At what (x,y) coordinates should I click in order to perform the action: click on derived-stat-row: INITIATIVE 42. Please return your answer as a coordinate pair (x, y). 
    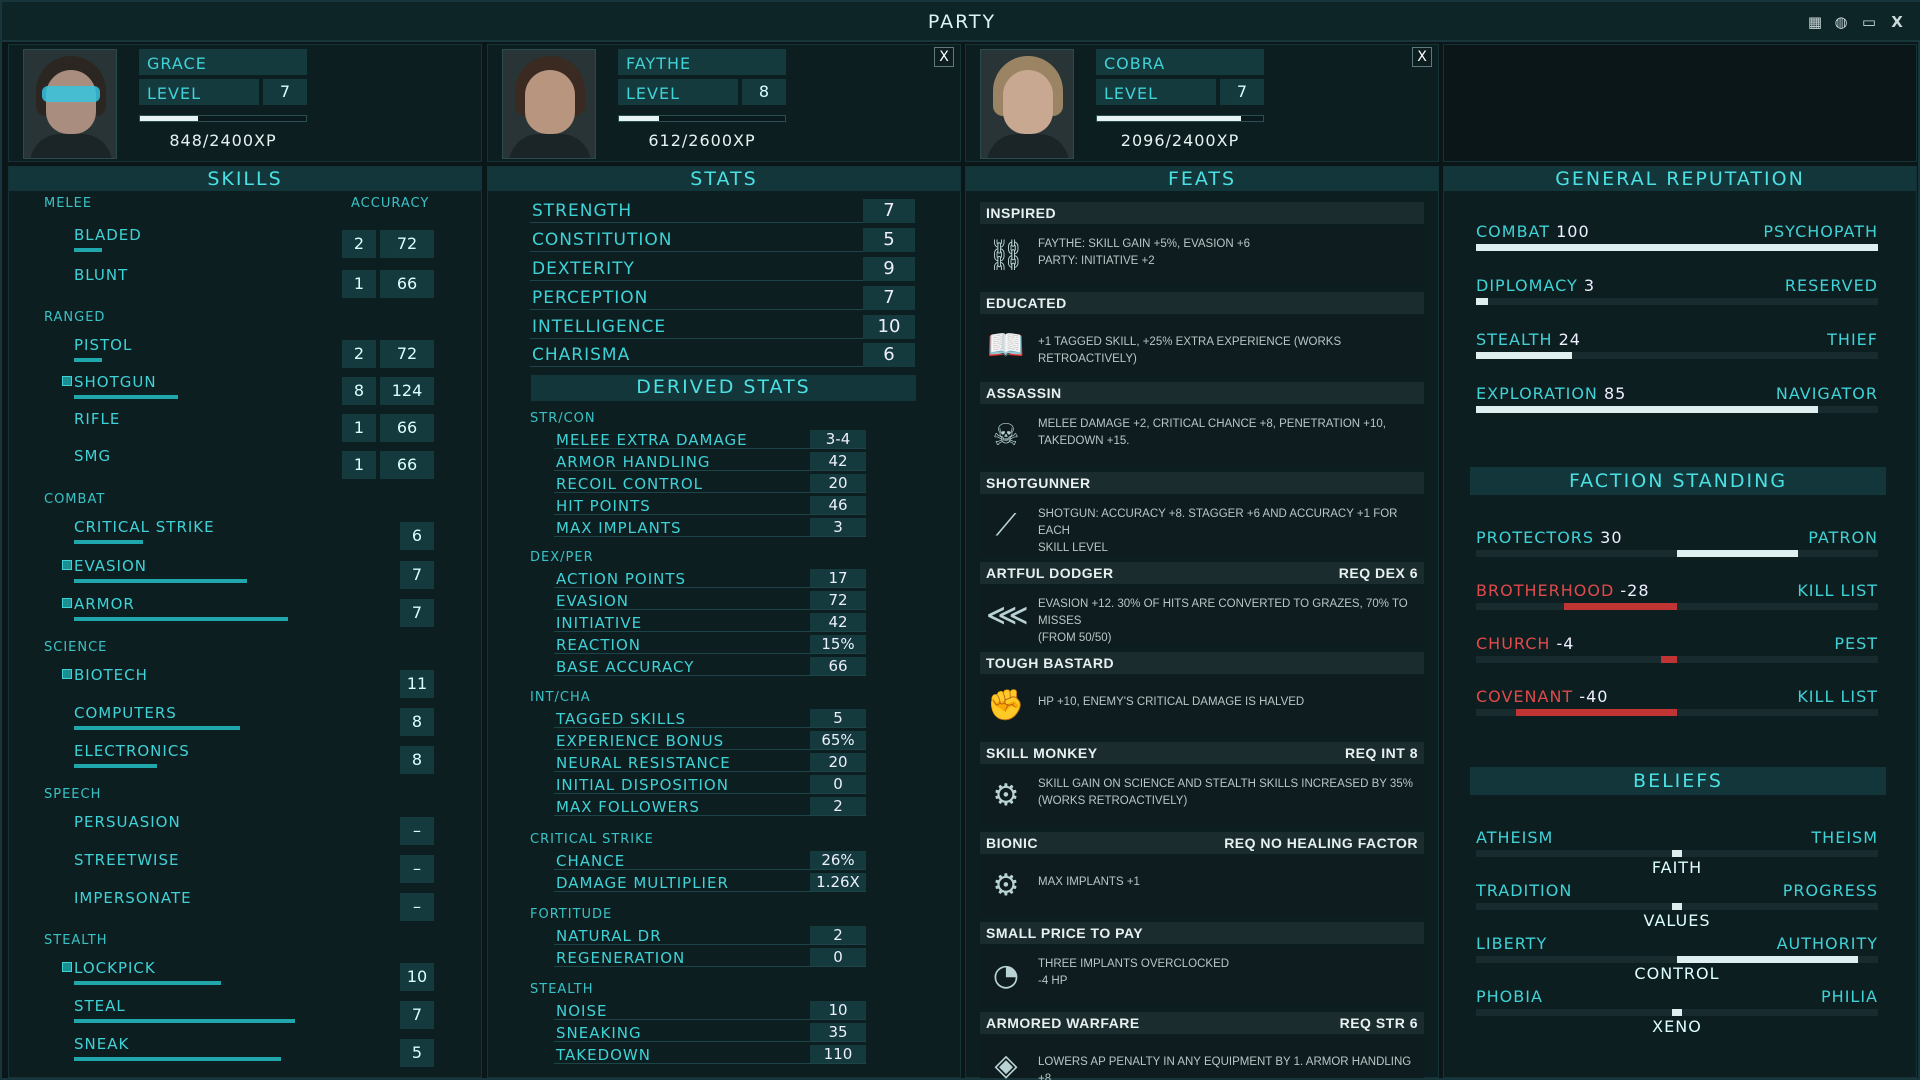
    Looking at the image, I should click on (710, 622).